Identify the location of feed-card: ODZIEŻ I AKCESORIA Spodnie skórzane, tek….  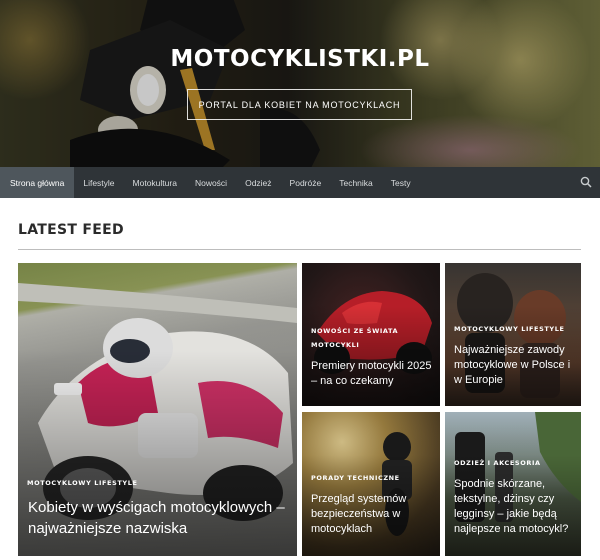
(513, 484).